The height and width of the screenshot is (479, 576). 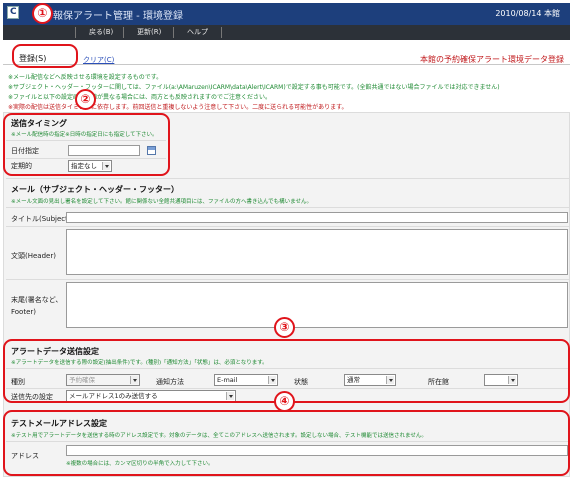 What do you see at coordinates (42, 13) in the screenshot?
I see `annotation-number-1: ①` at bounding box center [42, 13].